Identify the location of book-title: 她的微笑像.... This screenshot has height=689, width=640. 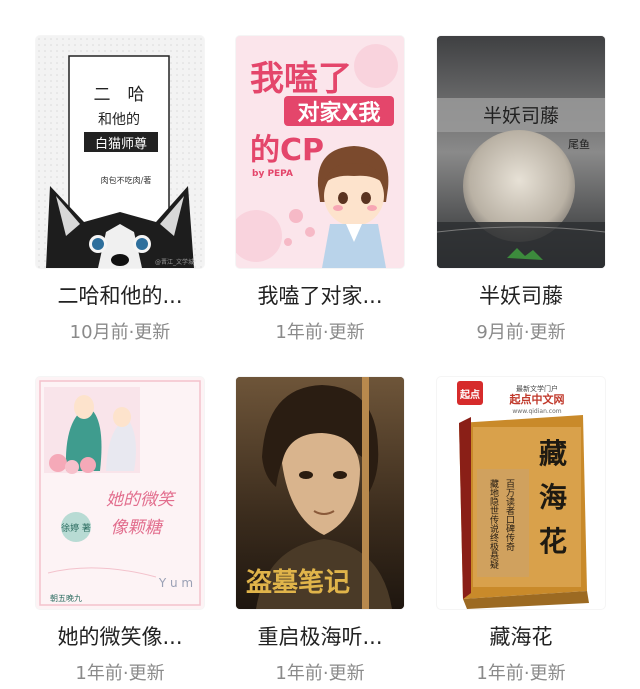
(120, 636).